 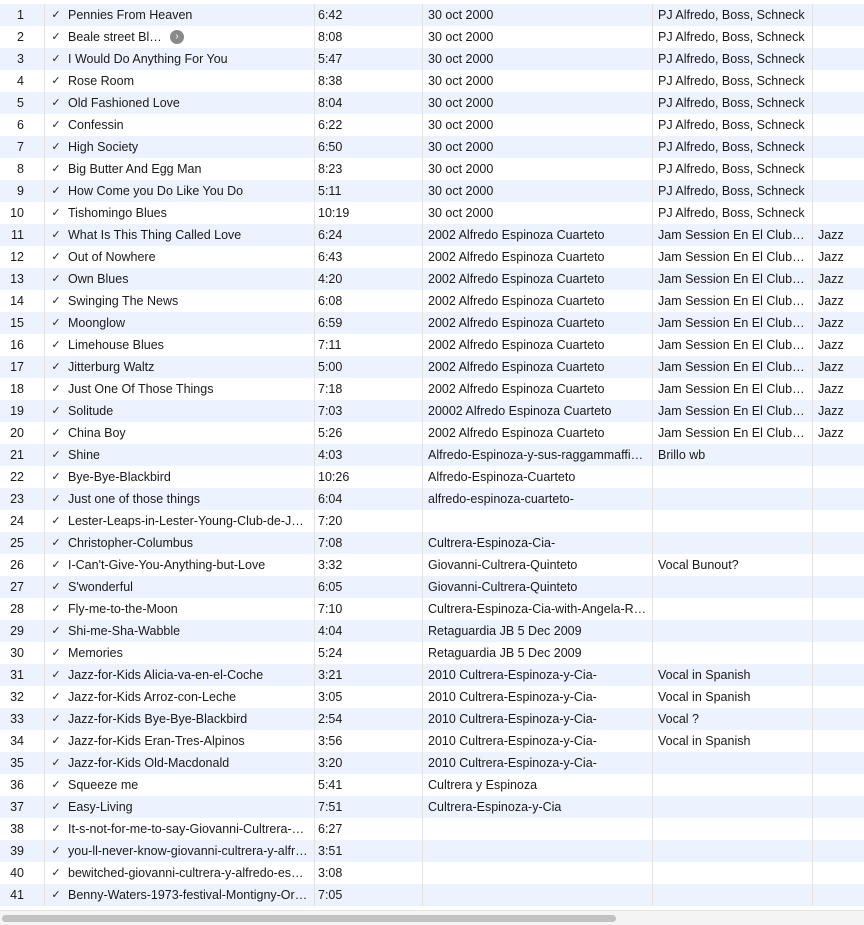 I want to click on track-time: 5:26, so click(x=330, y=433).